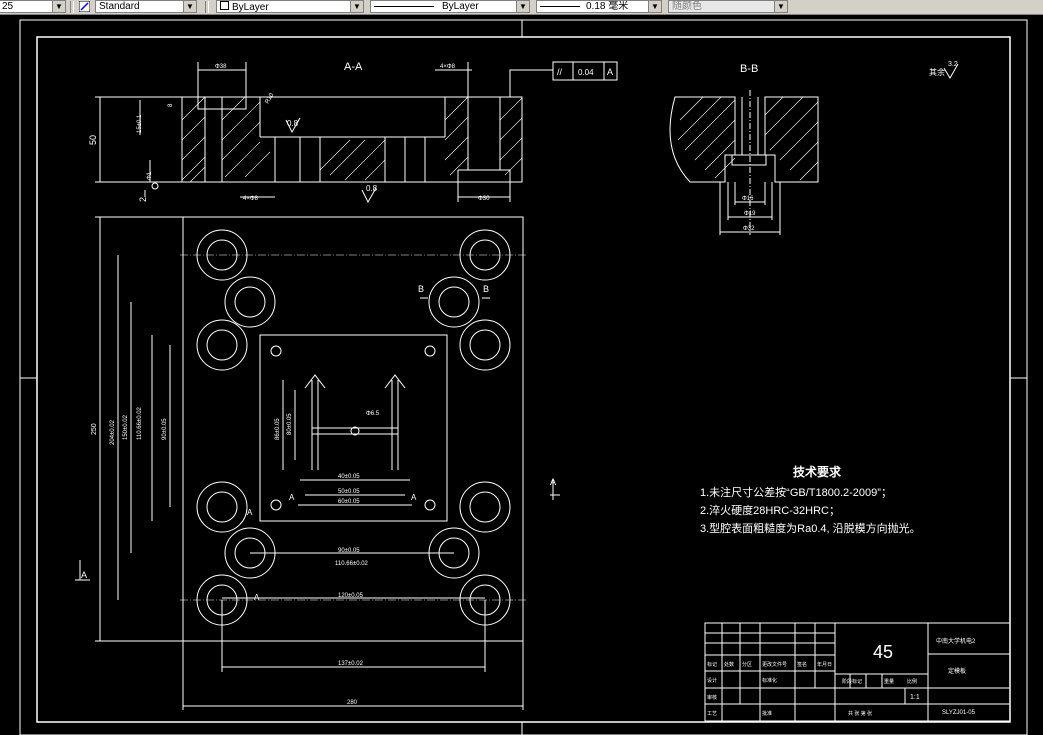 The height and width of the screenshot is (735, 1043). What do you see at coordinates (33, 6) in the screenshot?
I see `text-style-combo: 25 ▼` at bounding box center [33, 6].